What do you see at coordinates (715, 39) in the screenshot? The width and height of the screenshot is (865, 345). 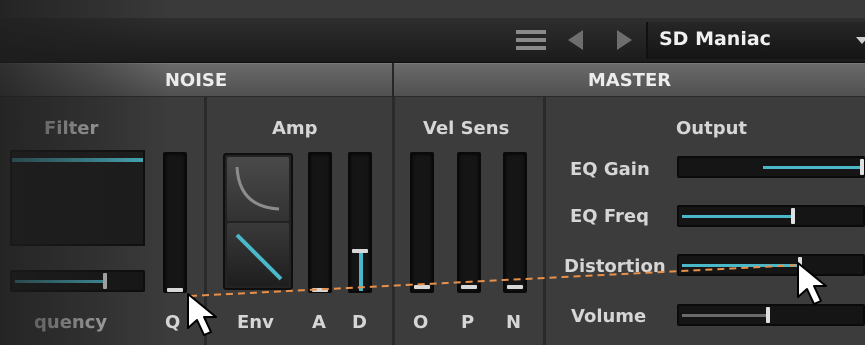 I see `preset-name: SD Maniac` at bounding box center [715, 39].